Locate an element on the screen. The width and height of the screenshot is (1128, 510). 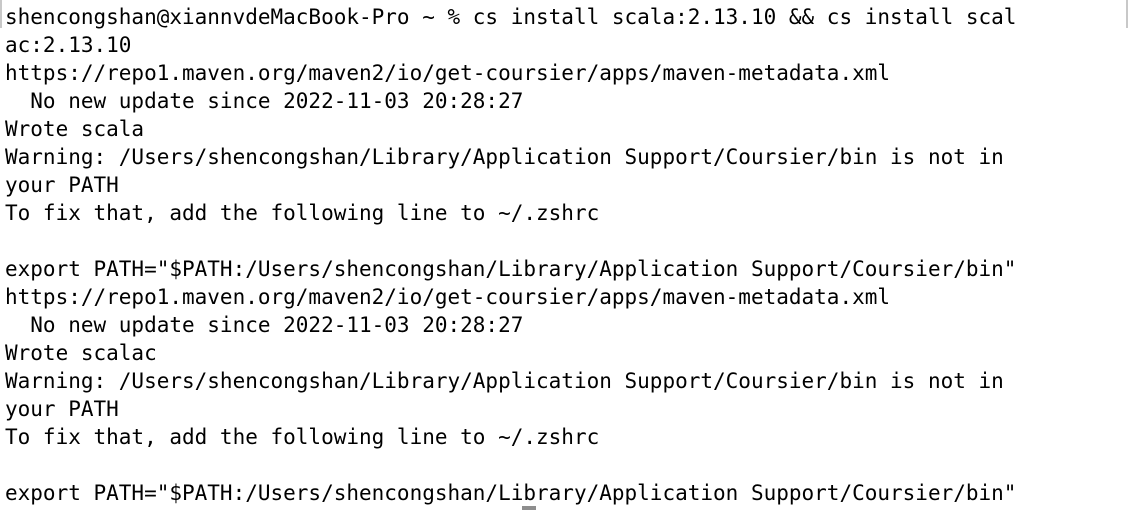
output-line: Wrote scala is located at coordinates (75, 129).